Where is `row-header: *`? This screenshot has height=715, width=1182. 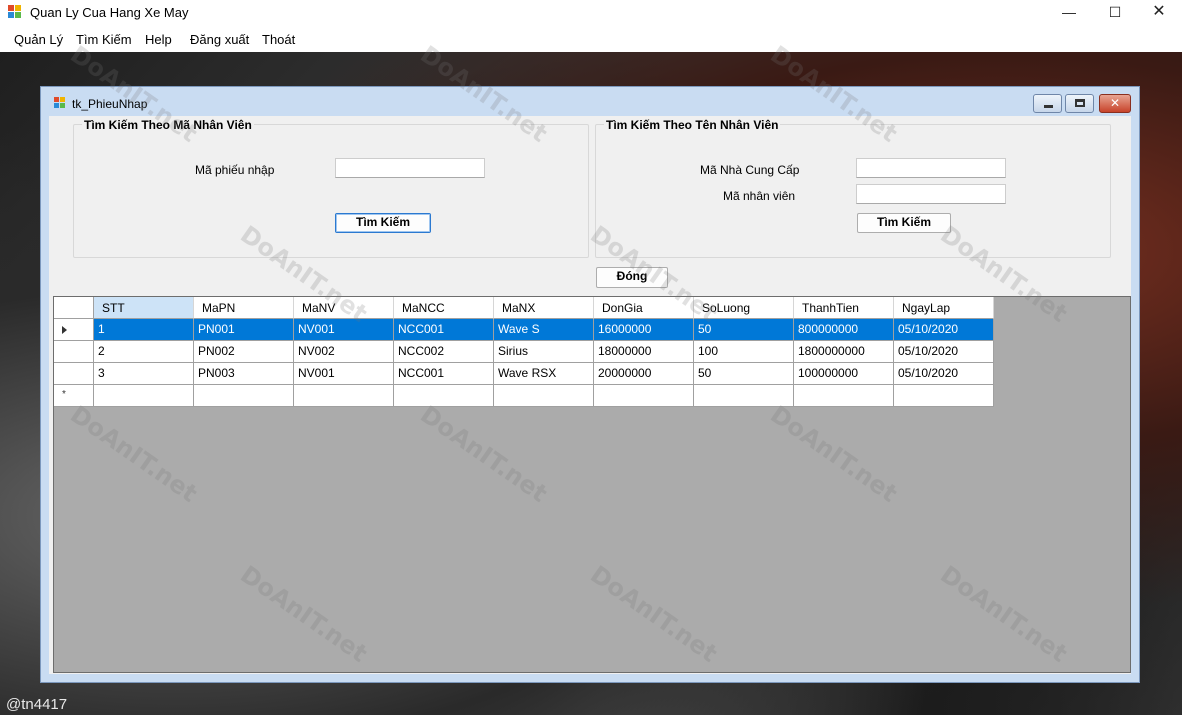
row-header: * is located at coordinates (74, 396).